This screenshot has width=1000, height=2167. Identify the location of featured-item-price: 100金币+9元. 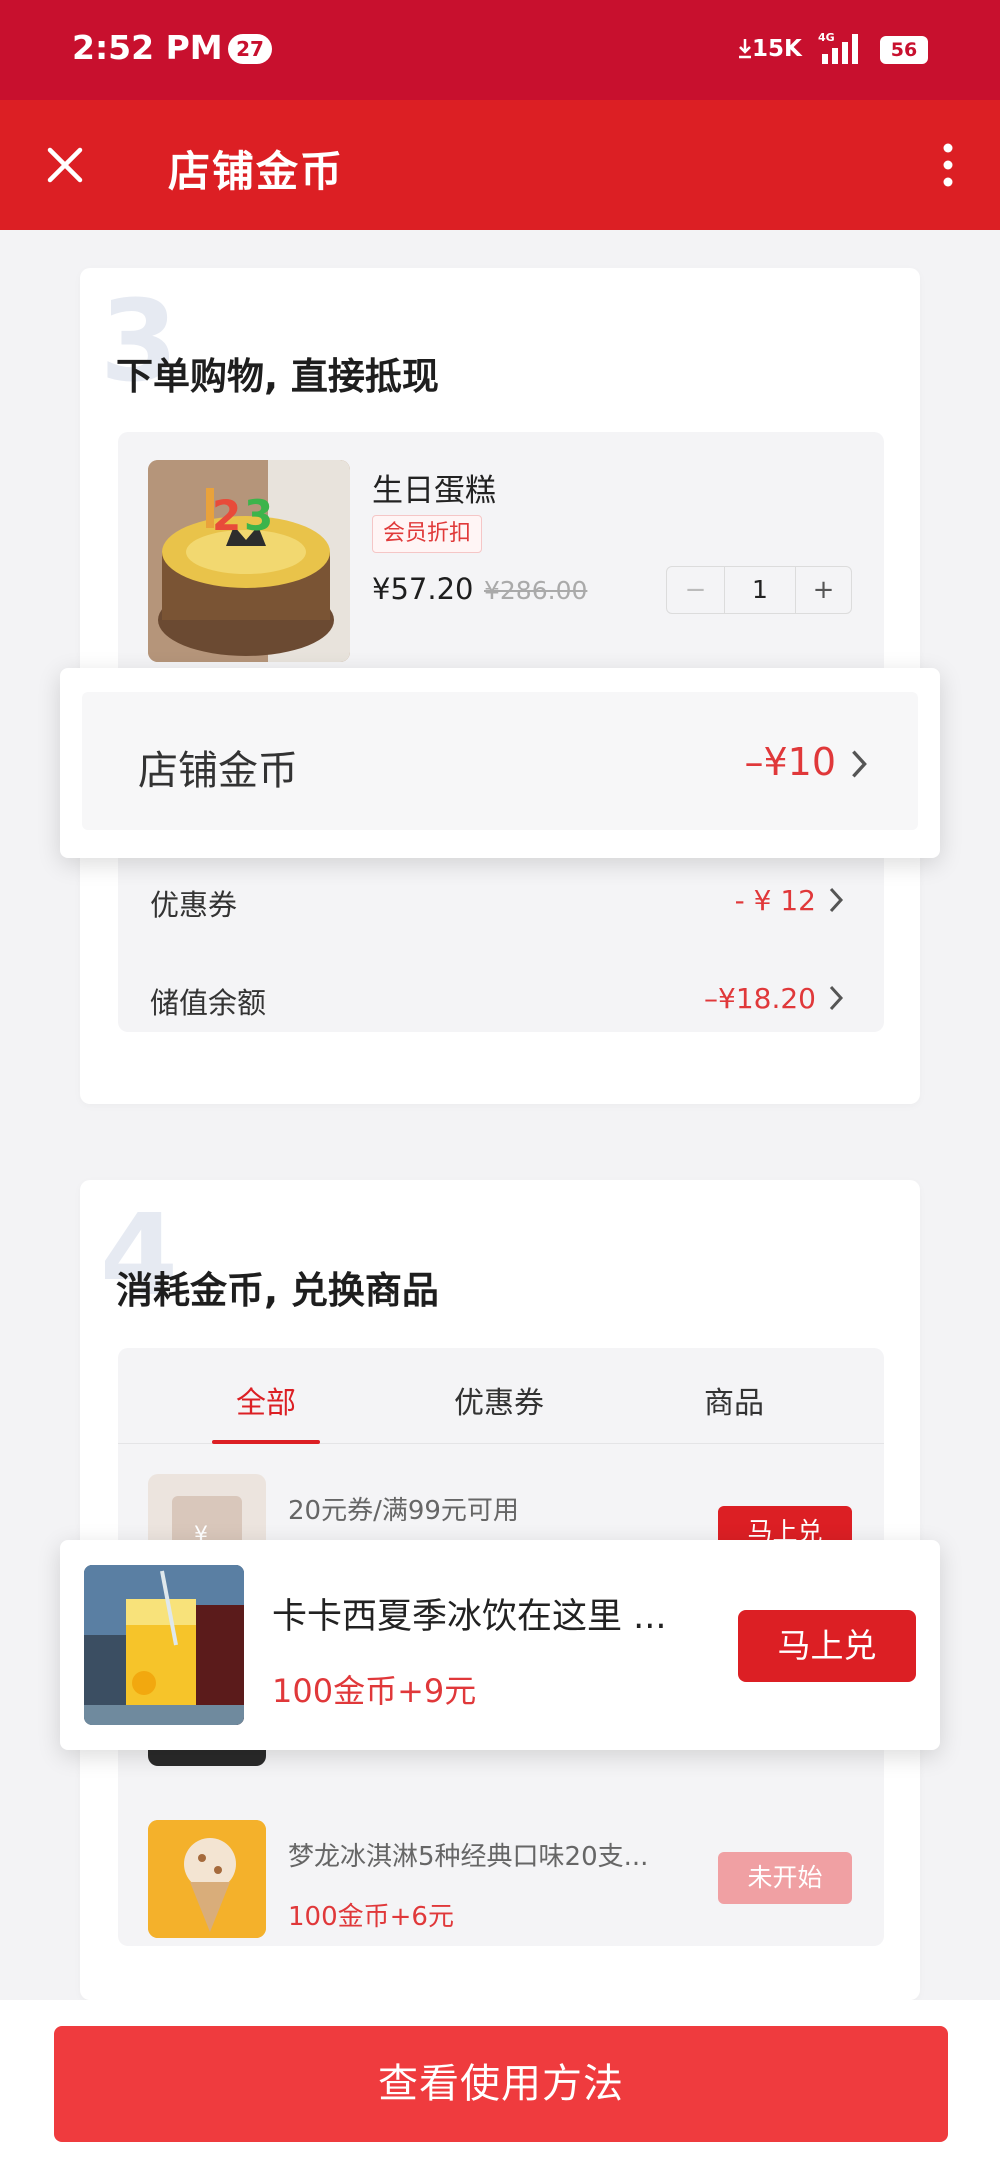
(374, 1691).